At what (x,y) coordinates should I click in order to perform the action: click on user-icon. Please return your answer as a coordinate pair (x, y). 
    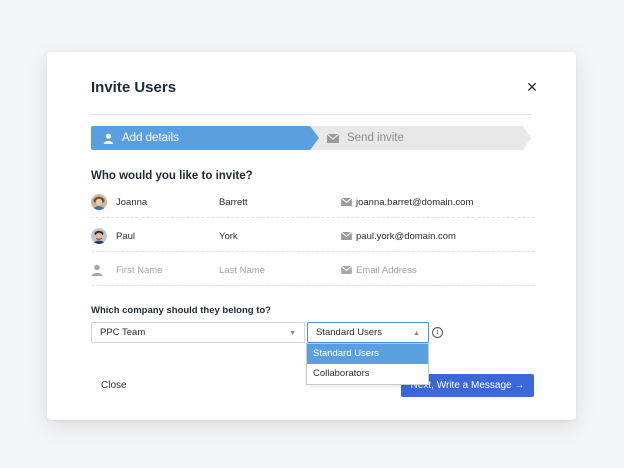
    Looking at the image, I should click on (108, 138).